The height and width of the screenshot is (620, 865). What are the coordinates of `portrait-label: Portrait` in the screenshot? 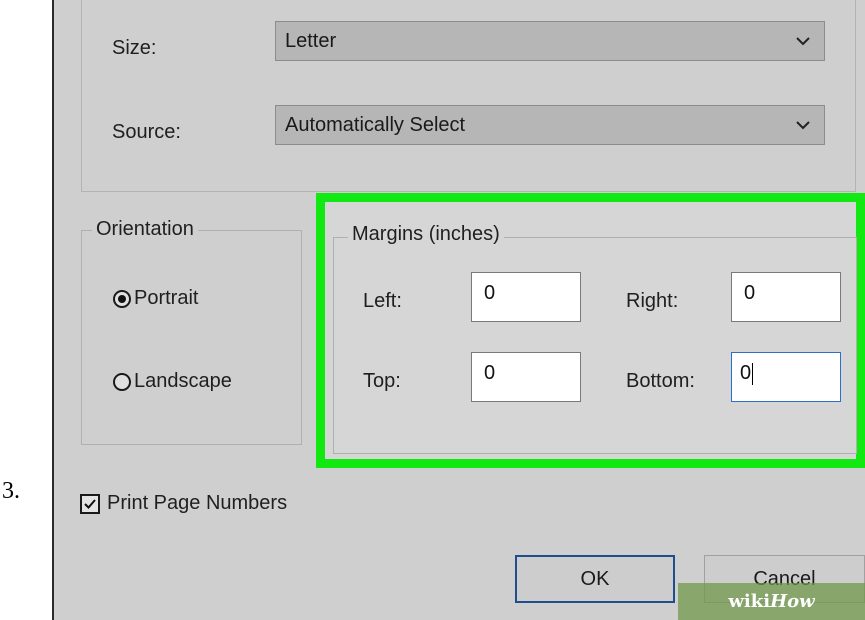 It's located at (166, 298).